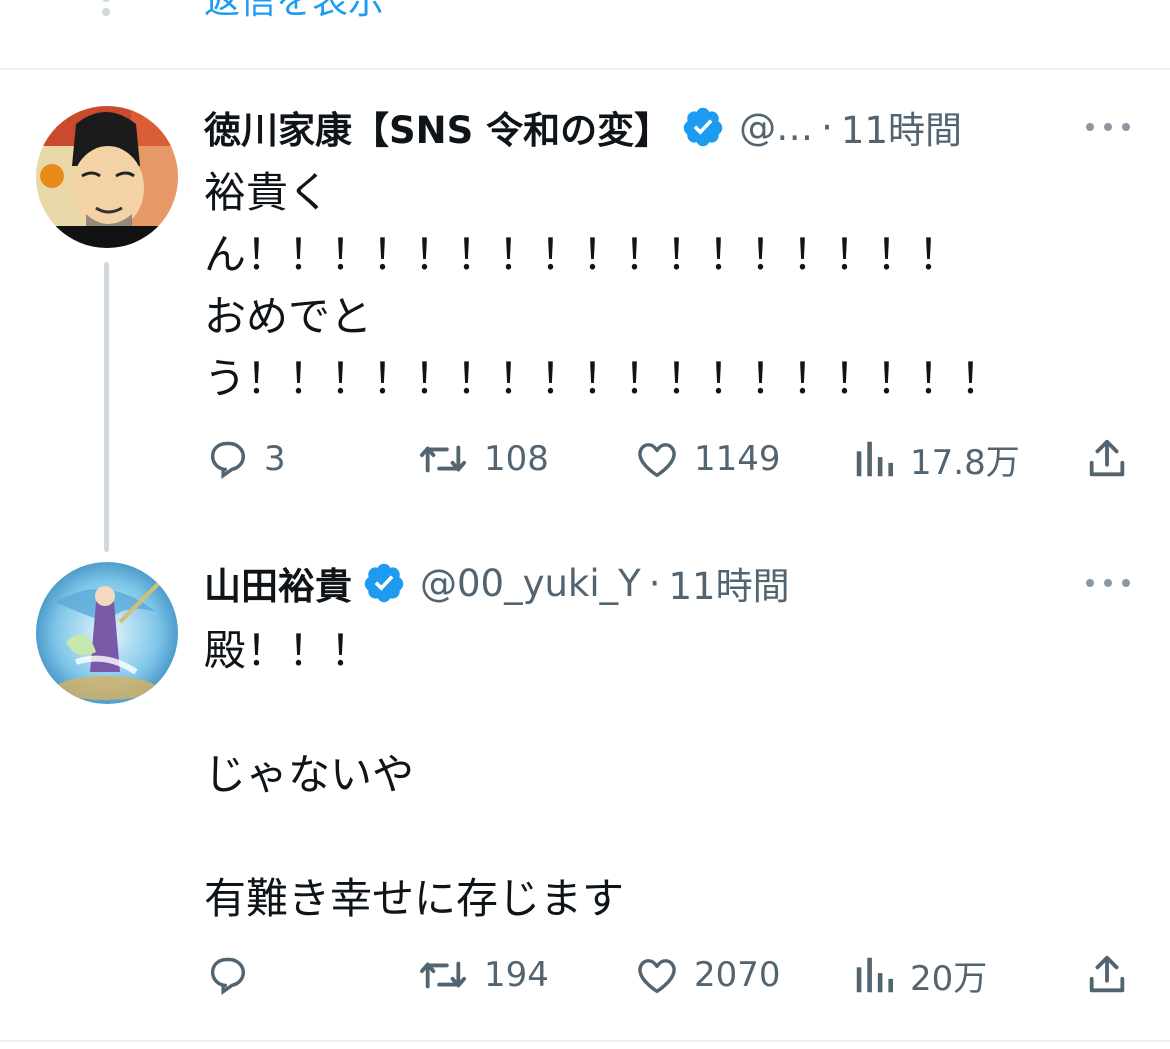 The height and width of the screenshot is (1049, 1170). I want to click on tweet-1-timestamp: 11時間, so click(901, 127).